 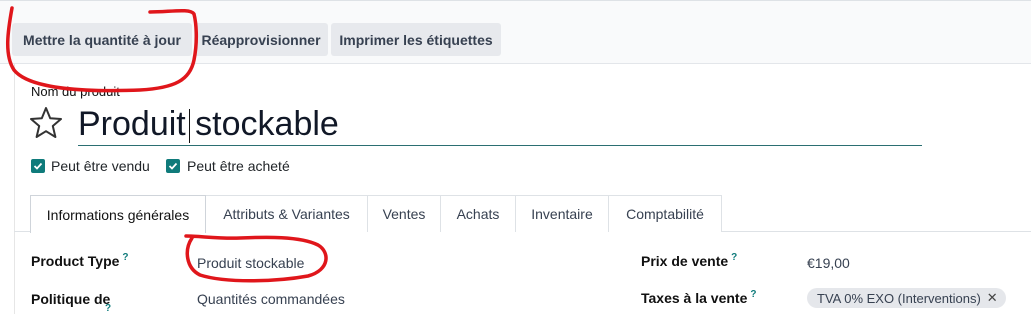 What do you see at coordinates (478, 213) in the screenshot?
I see `tab-purchase: Achats` at bounding box center [478, 213].